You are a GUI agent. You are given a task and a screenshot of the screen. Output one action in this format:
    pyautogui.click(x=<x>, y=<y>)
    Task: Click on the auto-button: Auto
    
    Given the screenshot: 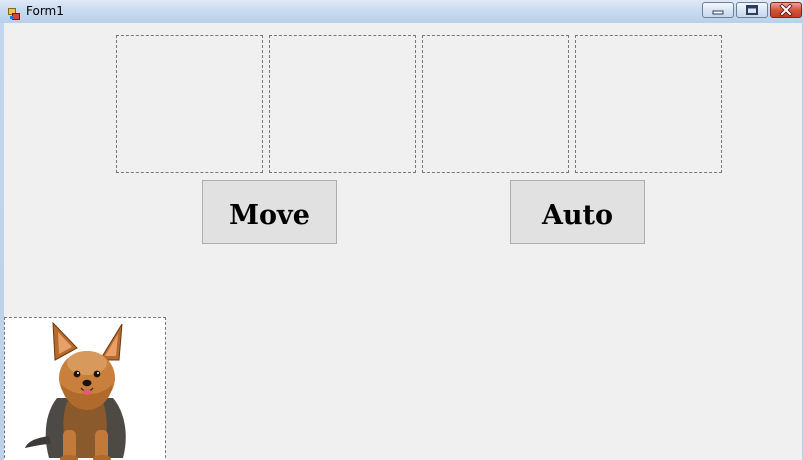 What is the action you would take?
    pyautogui.click(x=577, y=212)
    